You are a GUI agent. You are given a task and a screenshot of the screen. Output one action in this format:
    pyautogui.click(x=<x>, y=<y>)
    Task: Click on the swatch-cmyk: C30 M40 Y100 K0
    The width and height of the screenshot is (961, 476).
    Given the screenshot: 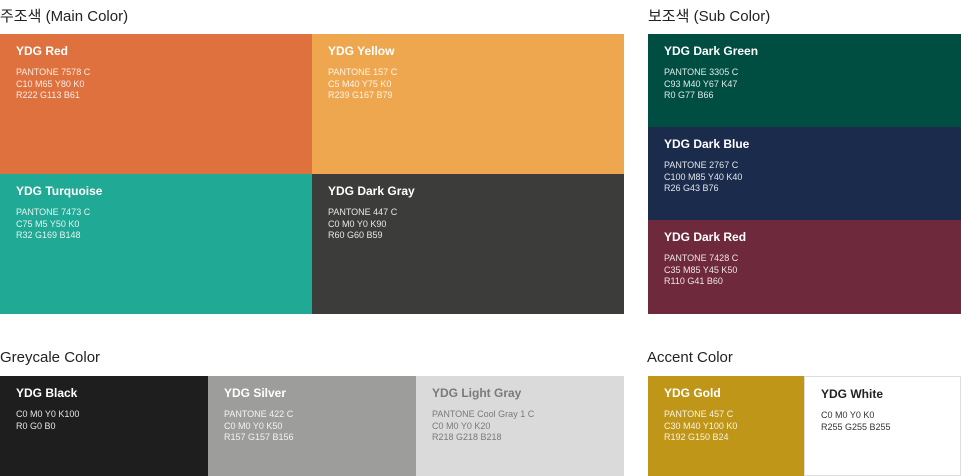 What is the action you would take?
    pyautogui.click(x=701, y=425)
    